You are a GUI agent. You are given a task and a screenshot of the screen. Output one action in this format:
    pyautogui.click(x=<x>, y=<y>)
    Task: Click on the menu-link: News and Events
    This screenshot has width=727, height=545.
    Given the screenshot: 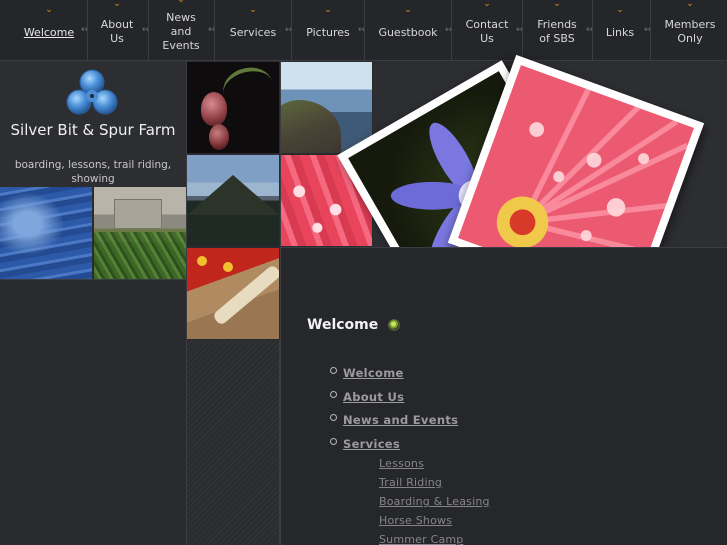 What is the action you would take?
    pyautogui.click(x=400, y=420)
    